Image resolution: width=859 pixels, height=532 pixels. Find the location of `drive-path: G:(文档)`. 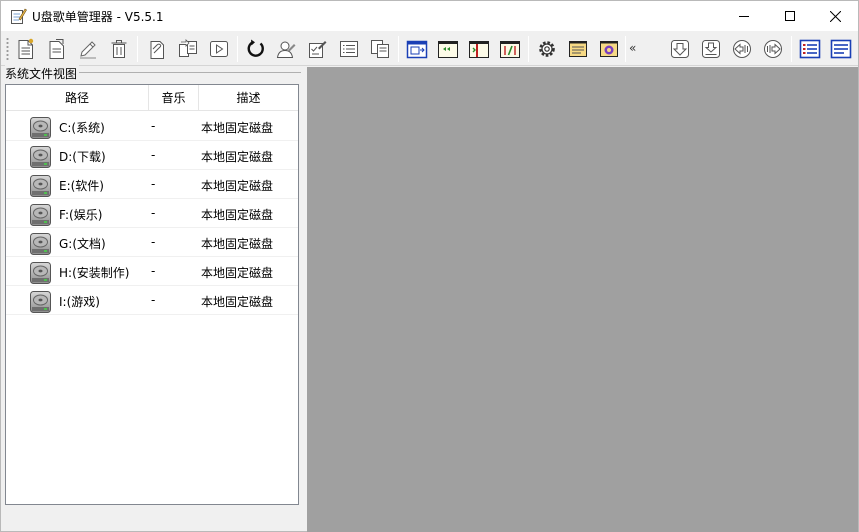

drive-path: G:(文档) is located at coordinates (82, 244).